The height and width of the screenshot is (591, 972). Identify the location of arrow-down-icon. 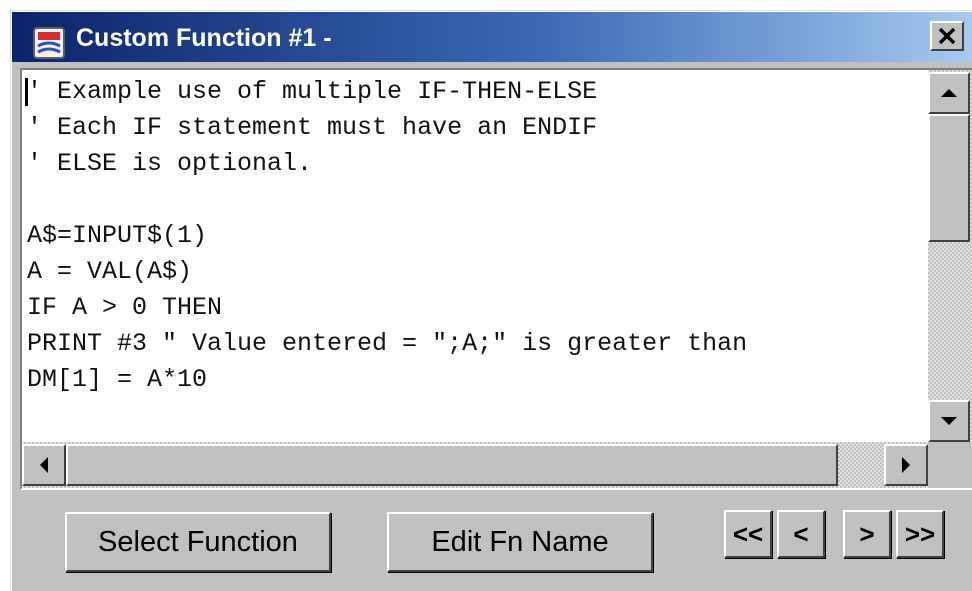
(949, 421).